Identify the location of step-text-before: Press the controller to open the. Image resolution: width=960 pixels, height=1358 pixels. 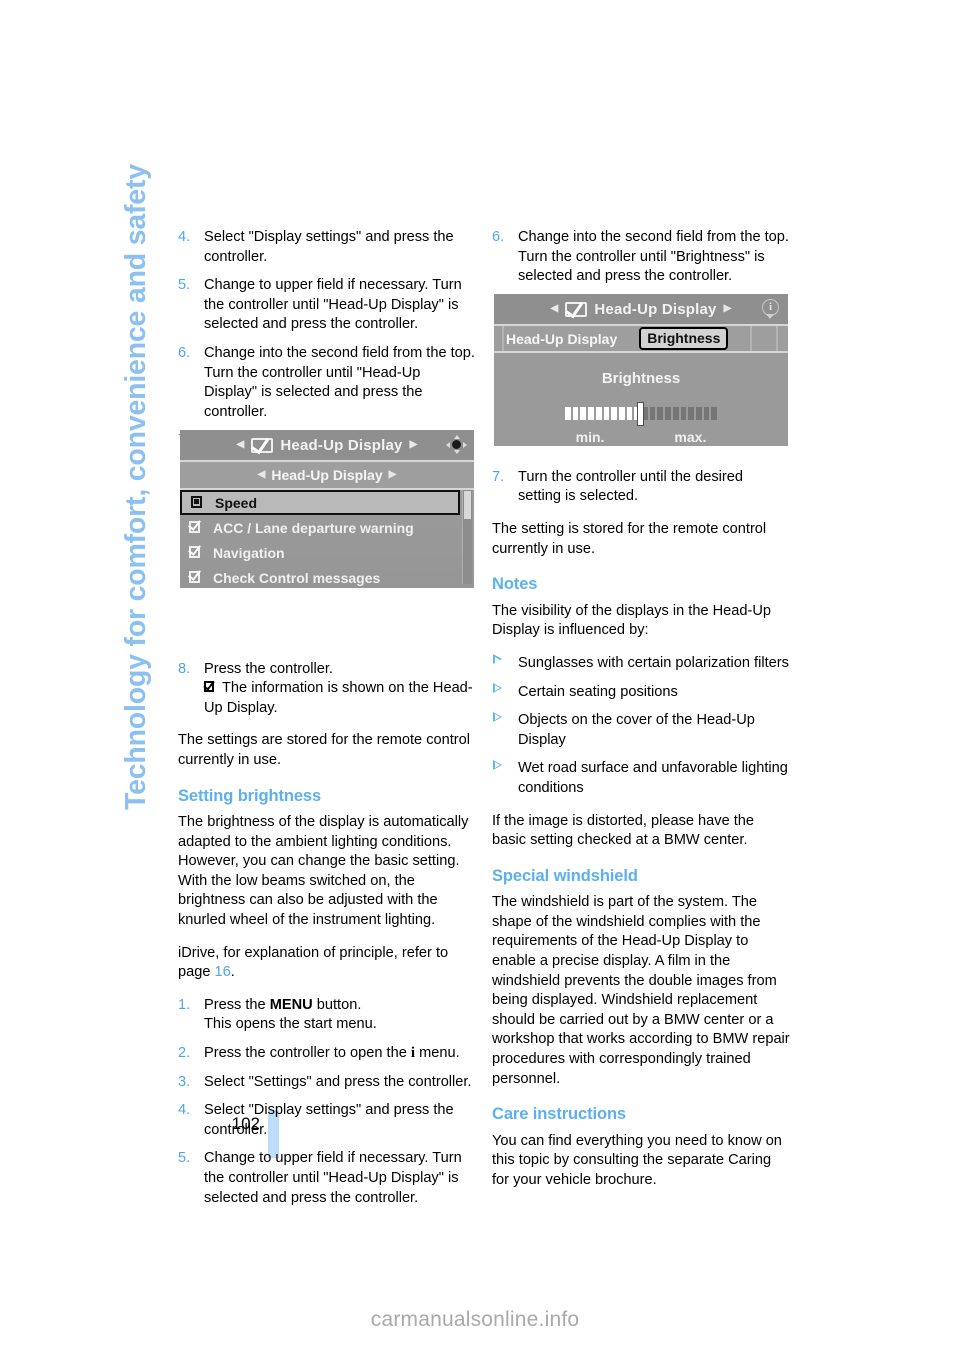
(307, 1053).